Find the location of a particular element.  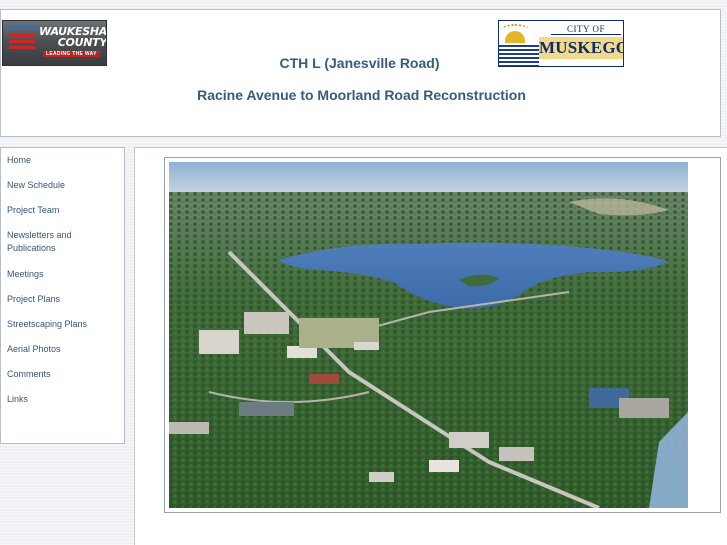

nav-item-newsletters-publications: Newsletters and Publications is located at coordinates (47, 242).